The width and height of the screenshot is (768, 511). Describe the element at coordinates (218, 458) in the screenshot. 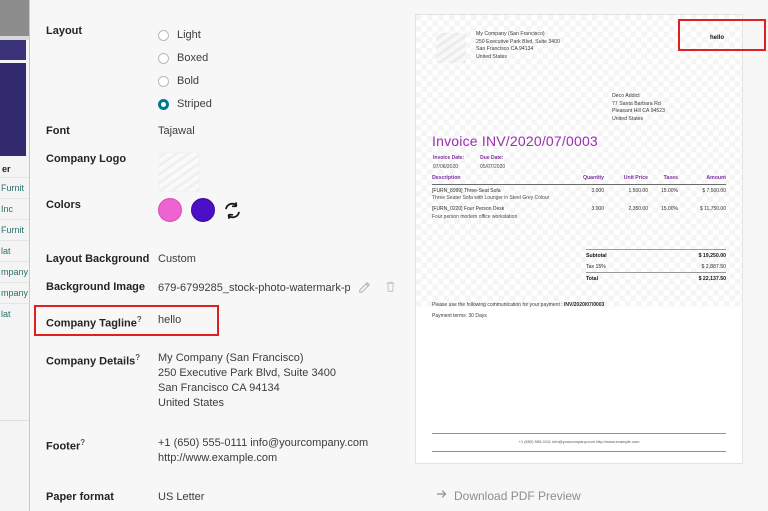

I see `footer-line: http://www.example.com` at that location.